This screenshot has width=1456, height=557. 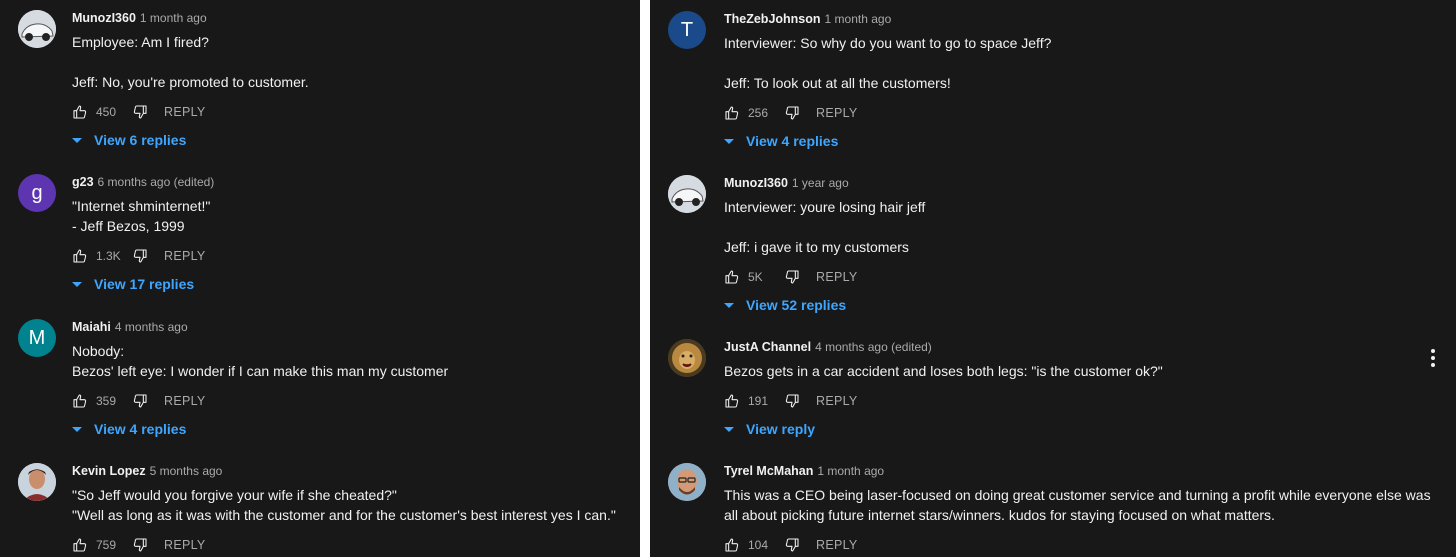 I want to click on comment-time: 5 months ago, so click(x=186, y=471).